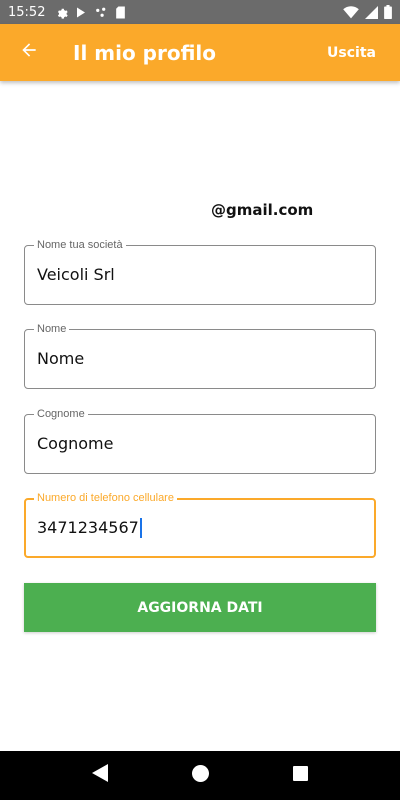 Image resolution: width=400 pixels, height=800 pixels. I want to click on home-circle-icon, so click(200, 775).